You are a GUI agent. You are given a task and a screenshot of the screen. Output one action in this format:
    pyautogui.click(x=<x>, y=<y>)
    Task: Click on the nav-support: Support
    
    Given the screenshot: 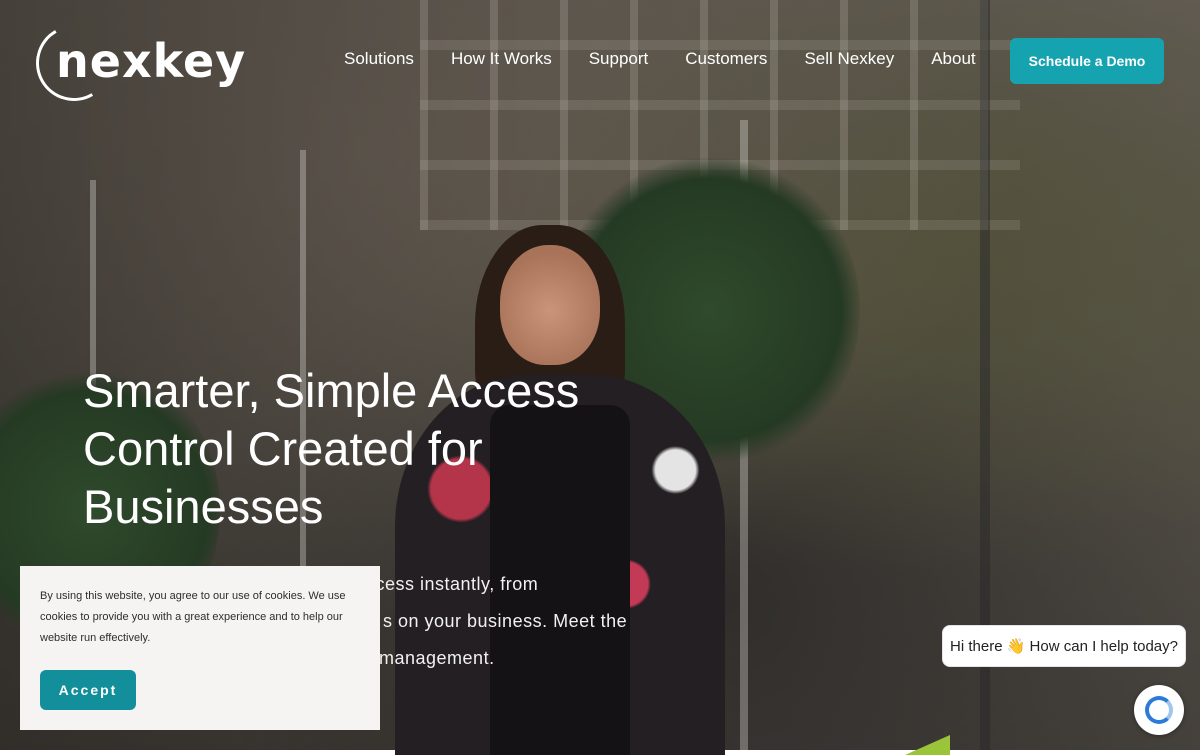 What is the action you would take?
    pyautogui.click(x=619, y=59)
    